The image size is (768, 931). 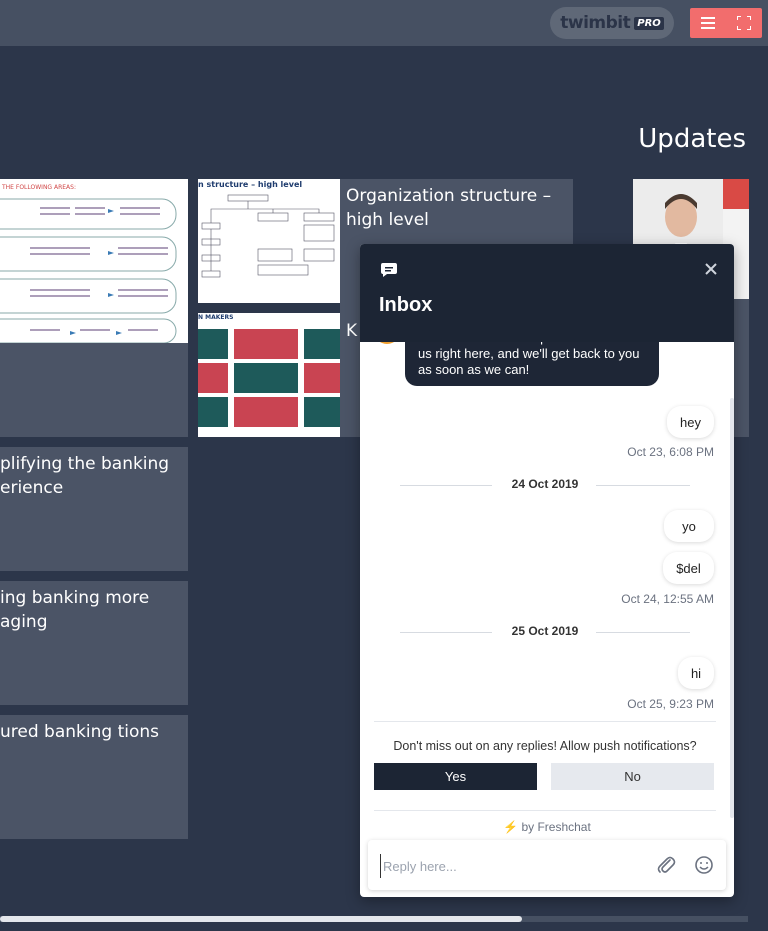 What do you see at coordinates (85, 476) in the screenshot?
I see `update-card-1-title: plifying the banking erience` at bounding box center [85, 476].